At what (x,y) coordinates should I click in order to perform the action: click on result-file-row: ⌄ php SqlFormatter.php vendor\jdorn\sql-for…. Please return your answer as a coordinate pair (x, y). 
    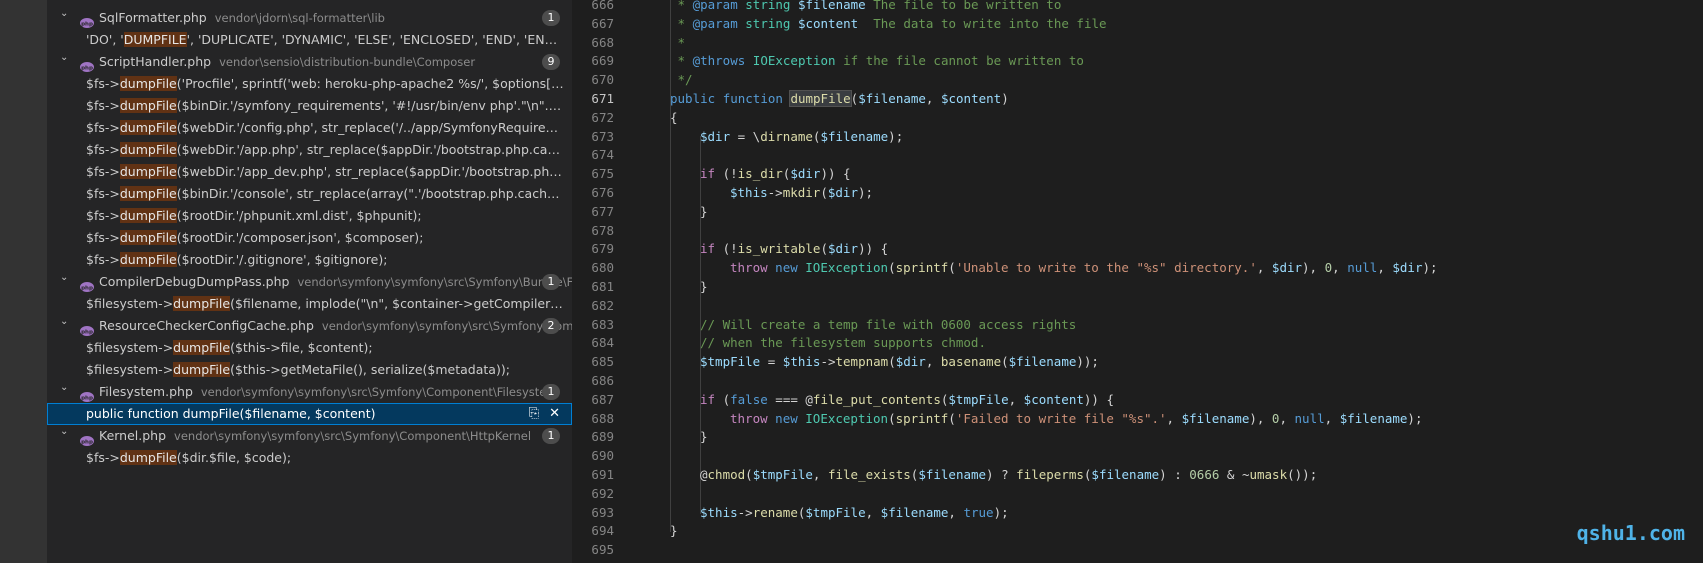
    Looking at the image, I should click on (309, 18).